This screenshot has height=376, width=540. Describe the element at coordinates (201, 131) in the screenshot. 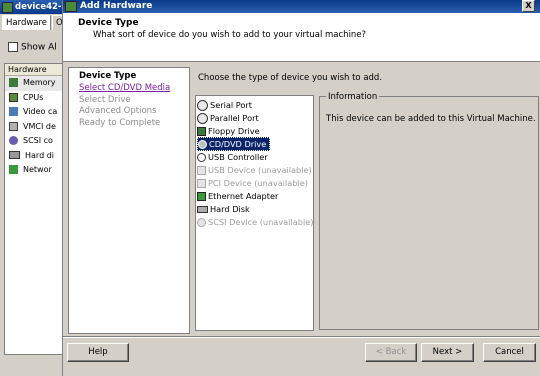

I see `floppy-drive-icon` at that location.